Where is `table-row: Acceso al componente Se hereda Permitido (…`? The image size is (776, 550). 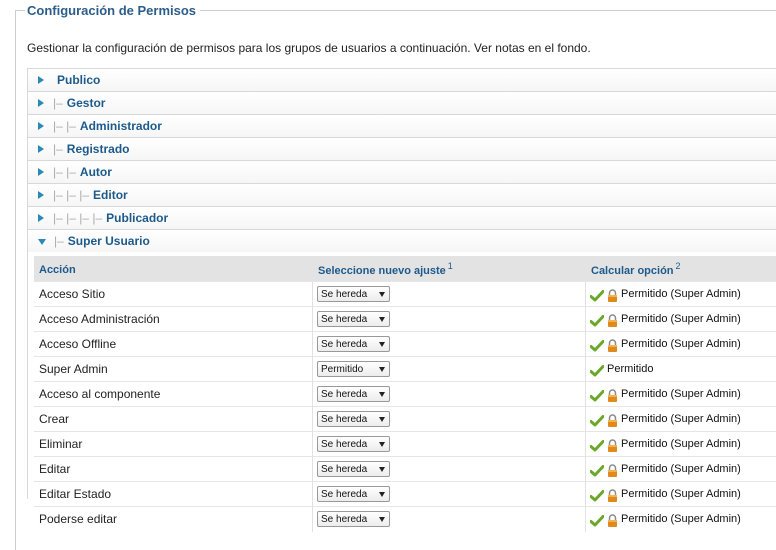
table-row: Acceso al componente Se hereda Permitido (… is located at coordinates (405, 394).